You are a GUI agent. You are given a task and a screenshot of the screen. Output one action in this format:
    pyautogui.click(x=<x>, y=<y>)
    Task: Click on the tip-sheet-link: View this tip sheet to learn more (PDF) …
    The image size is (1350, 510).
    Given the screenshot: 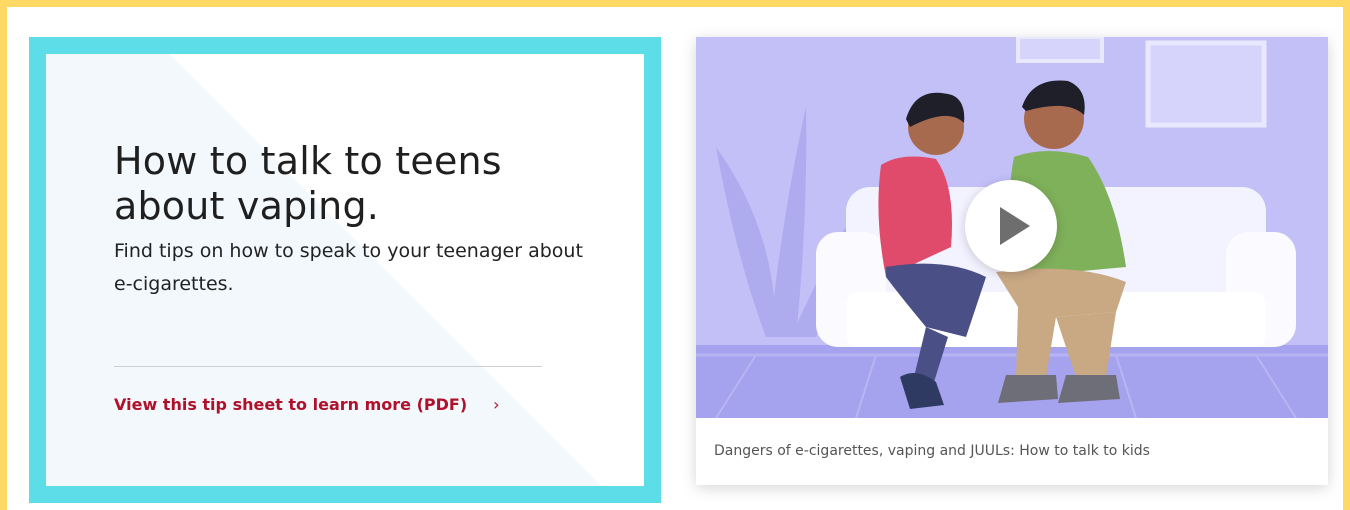 What is the action you would take?
    pyautogui.click(x=307, y=404)
    